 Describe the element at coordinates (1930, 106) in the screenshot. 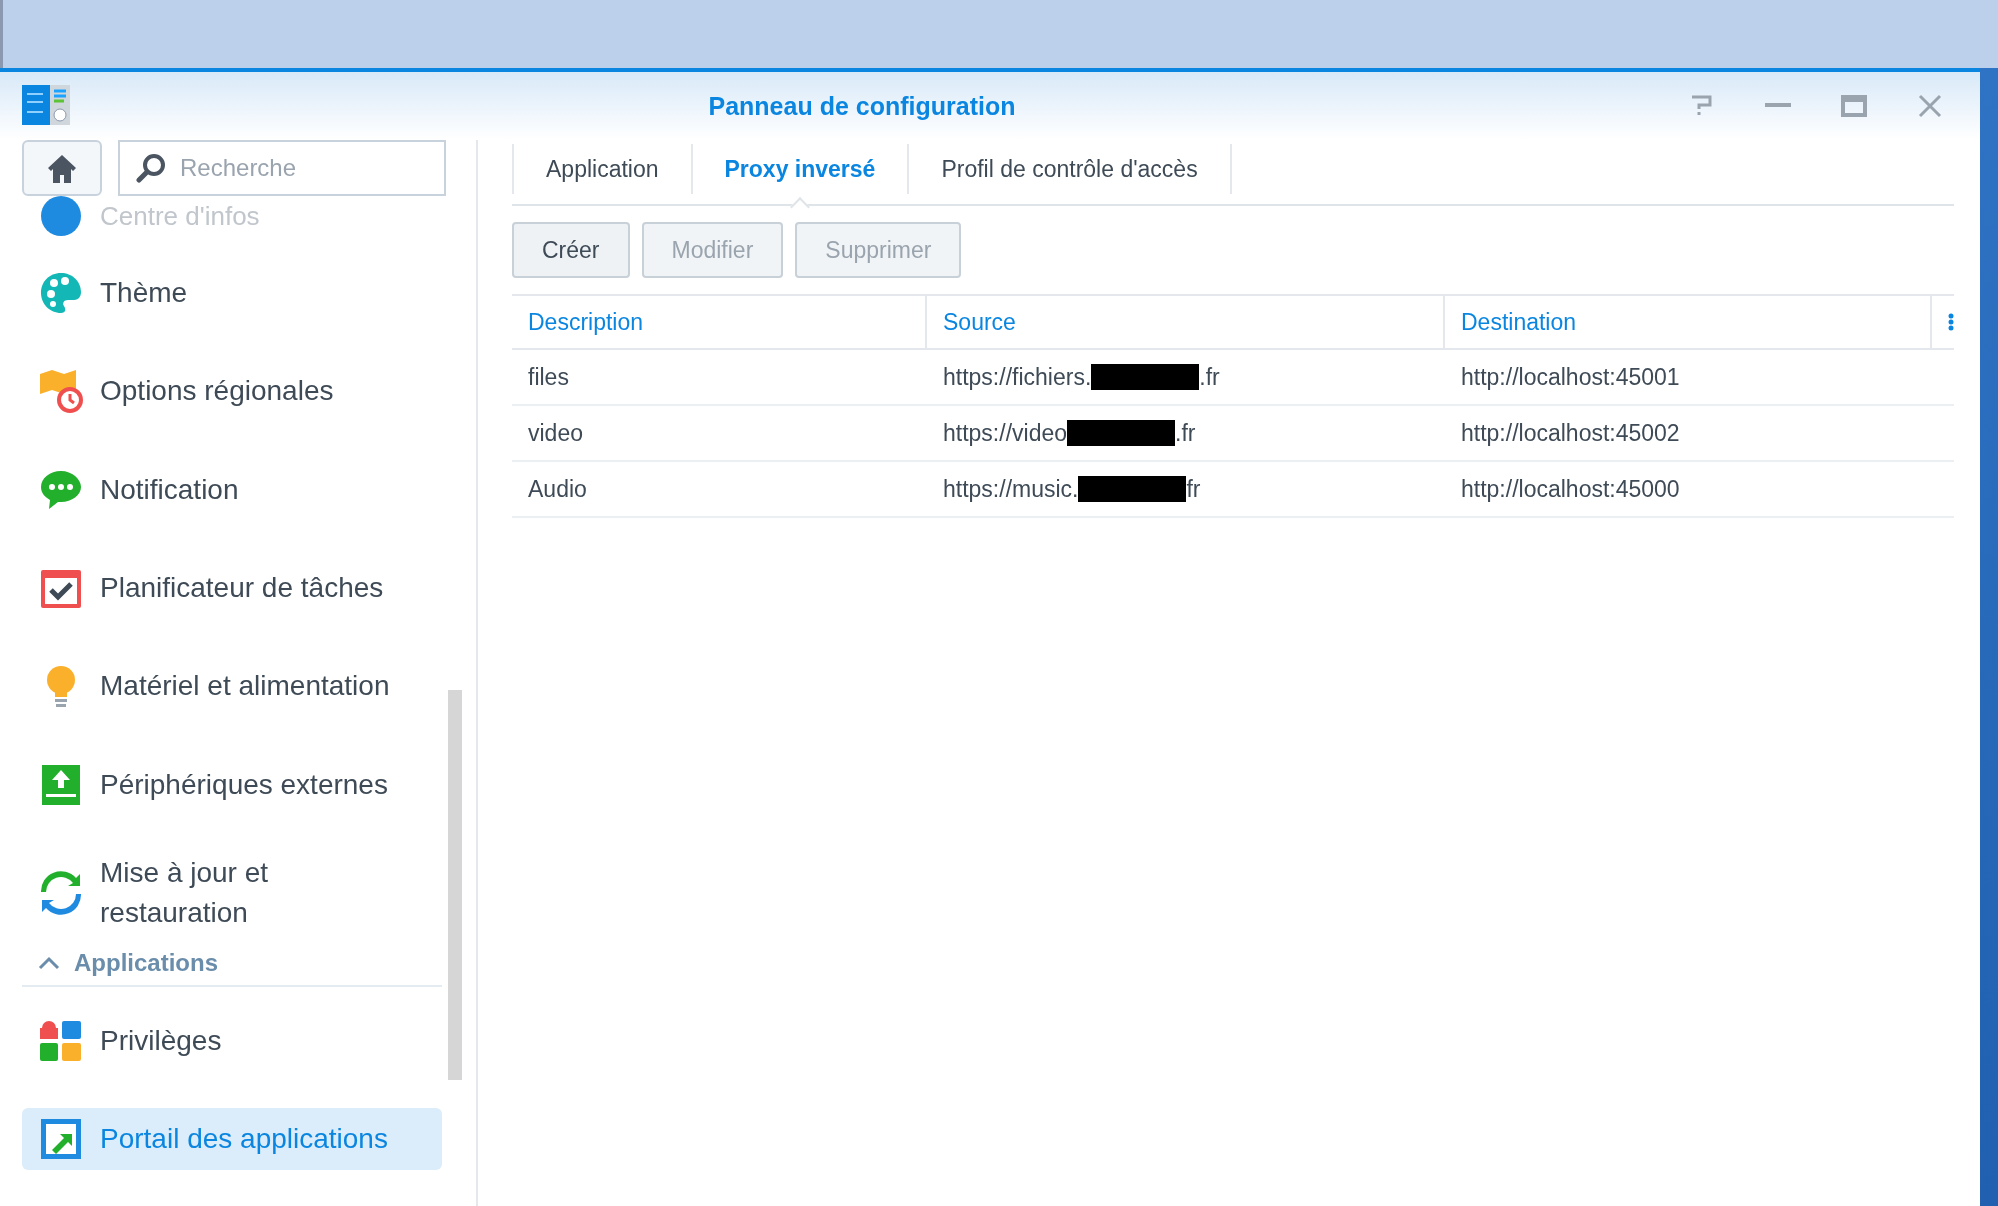

I see `close-icon` at that location.